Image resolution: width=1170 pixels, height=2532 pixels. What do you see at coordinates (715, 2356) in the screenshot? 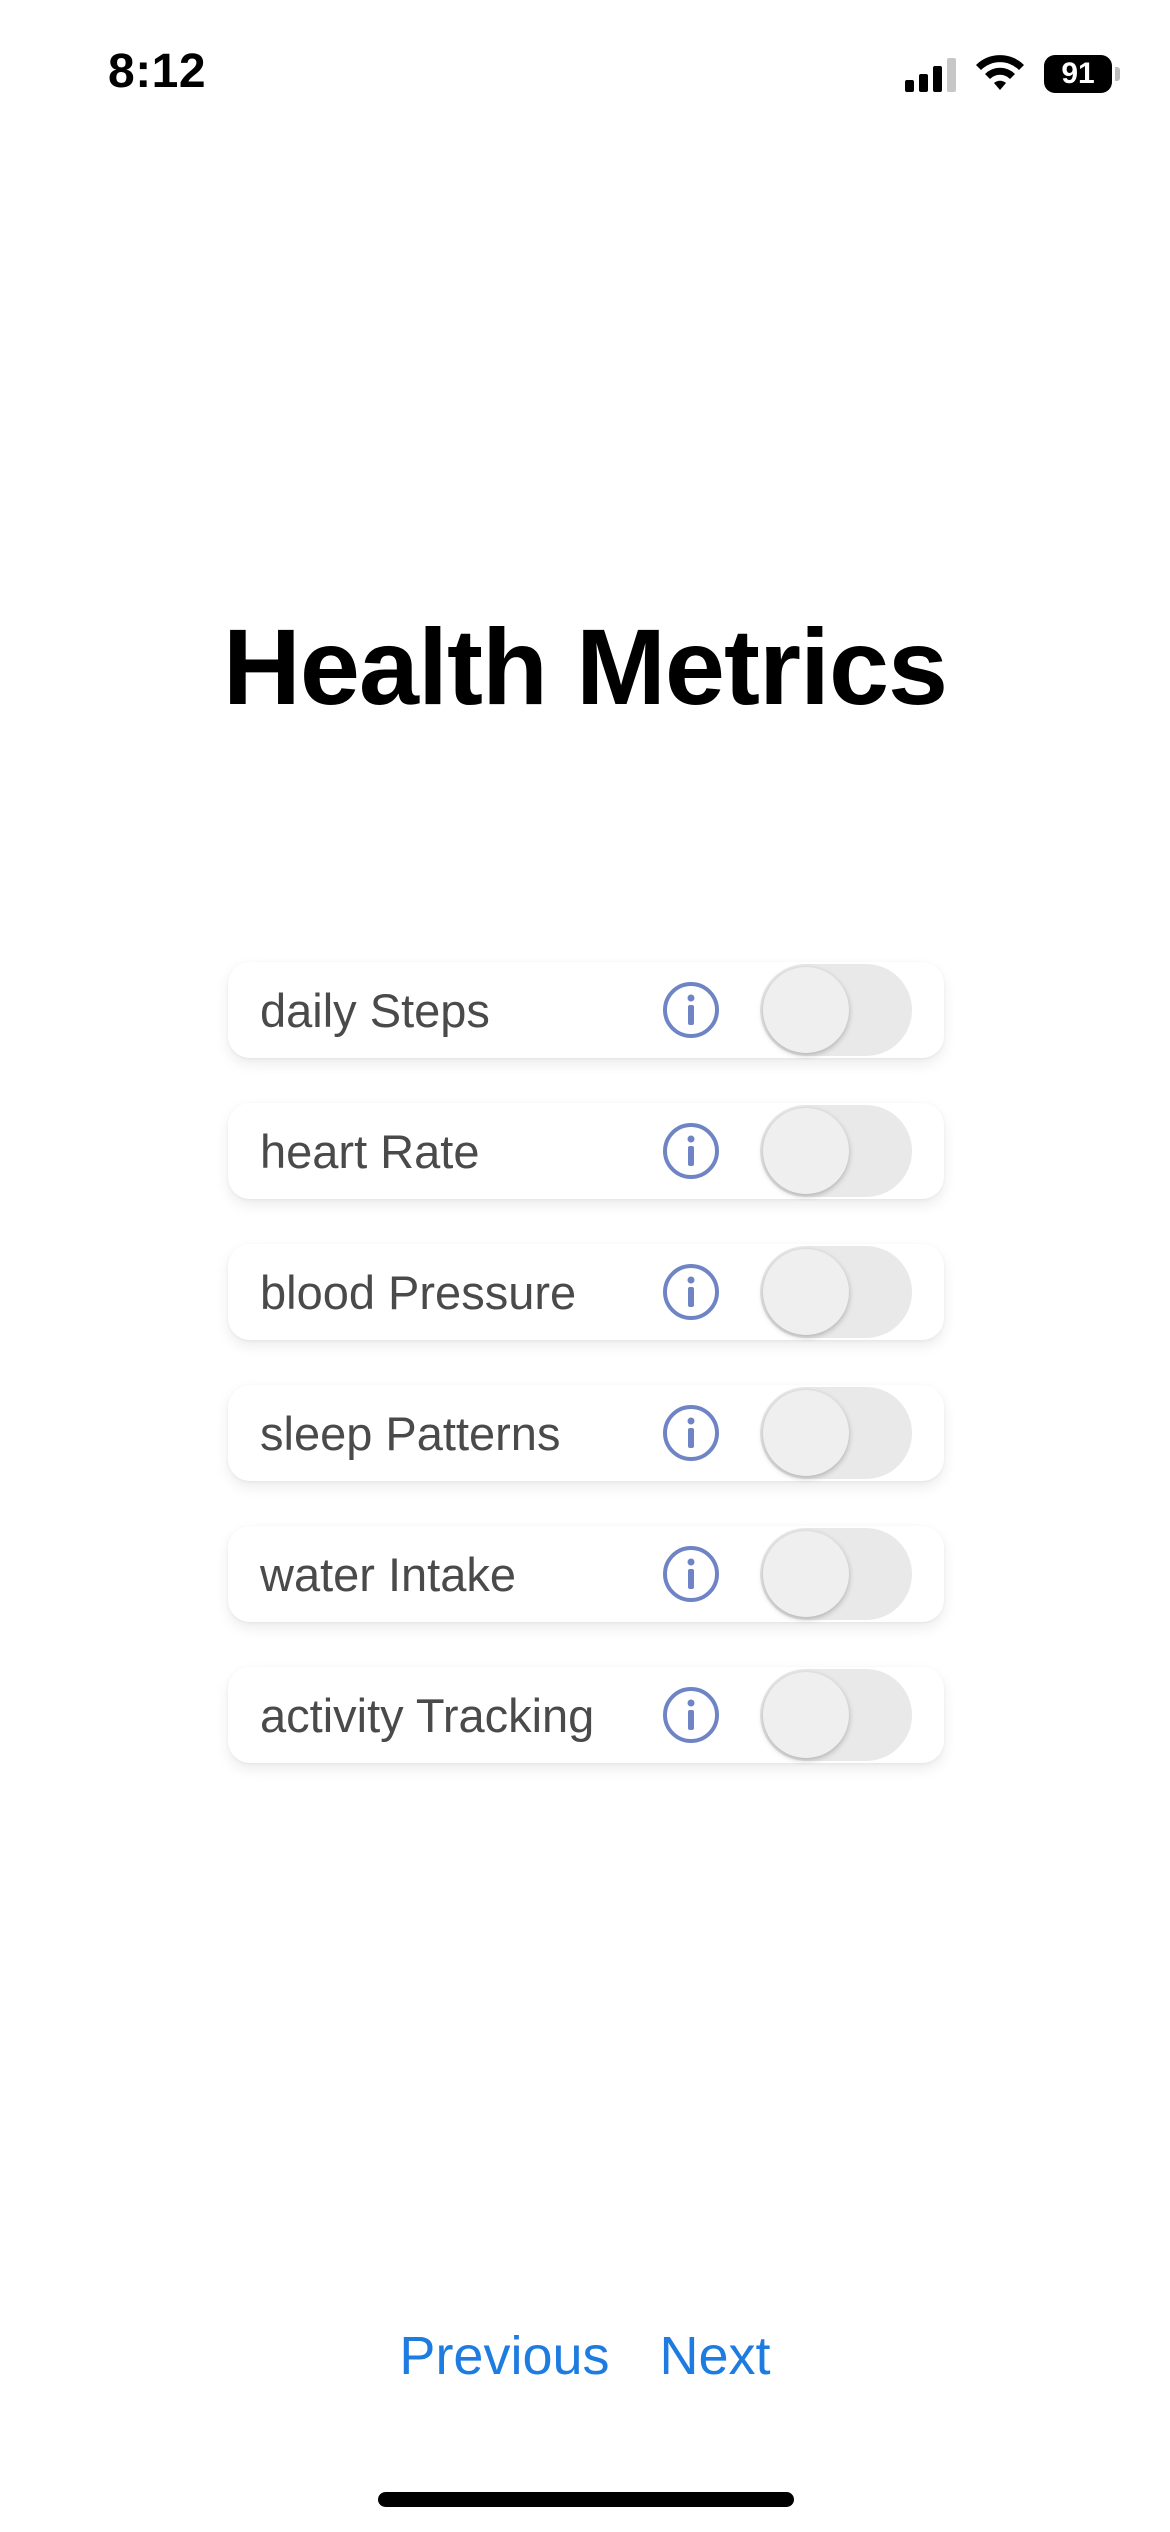
I see `next-button: Next` at bounding box center [715, 2356].